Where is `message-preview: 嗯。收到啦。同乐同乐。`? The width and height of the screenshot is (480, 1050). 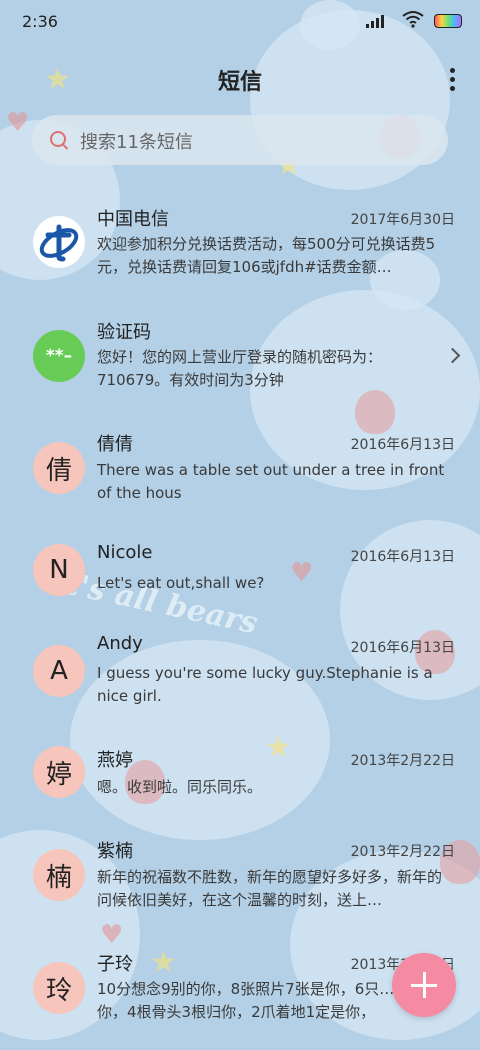
message-preview: 嗯。收到啦。同乐同乐。 is located at coordinates (180, 787).